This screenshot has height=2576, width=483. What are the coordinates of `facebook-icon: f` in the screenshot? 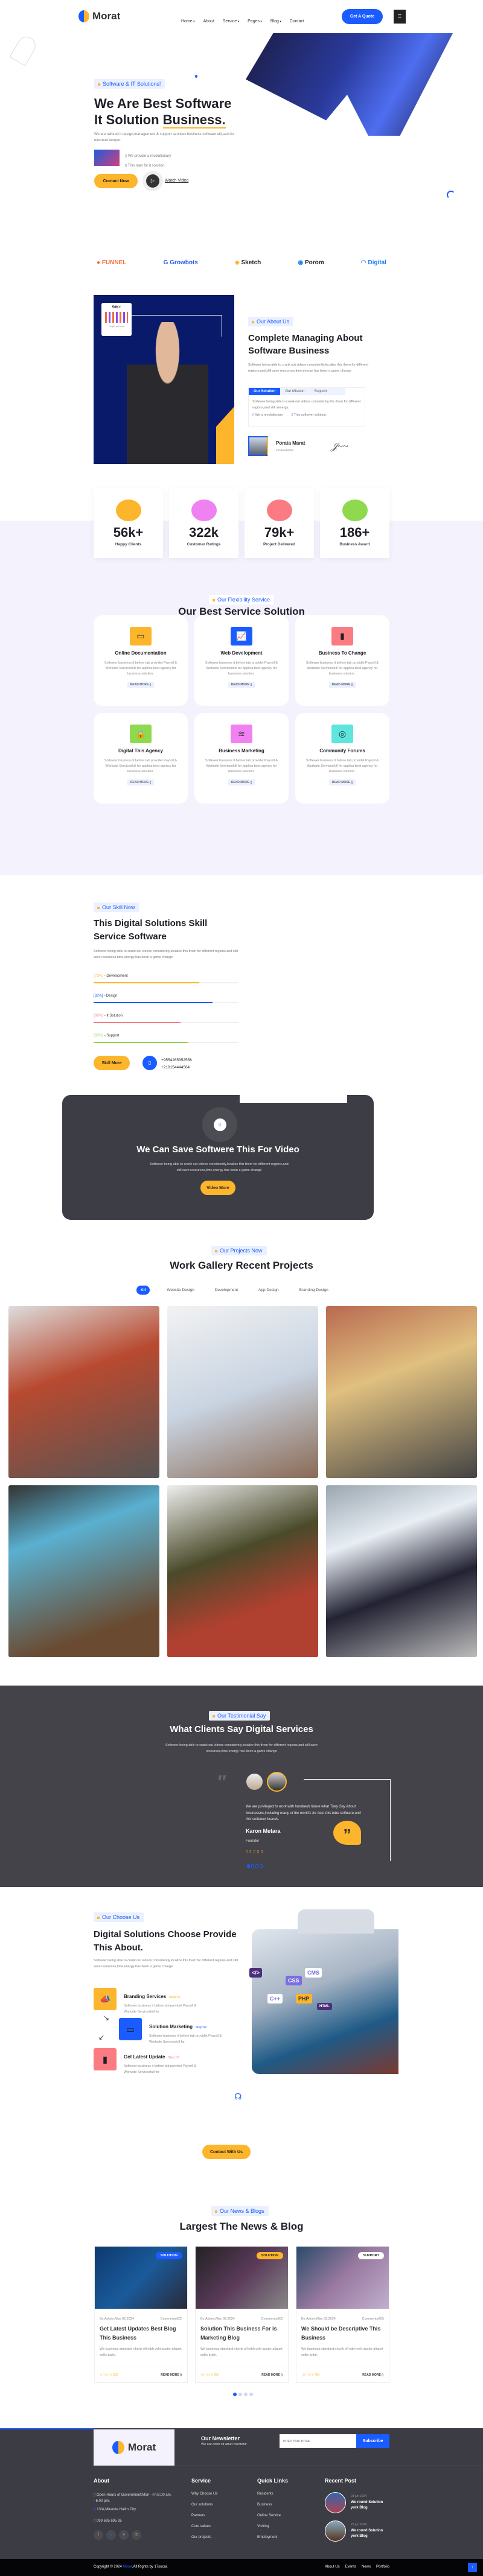 It's located at (99, 2535).